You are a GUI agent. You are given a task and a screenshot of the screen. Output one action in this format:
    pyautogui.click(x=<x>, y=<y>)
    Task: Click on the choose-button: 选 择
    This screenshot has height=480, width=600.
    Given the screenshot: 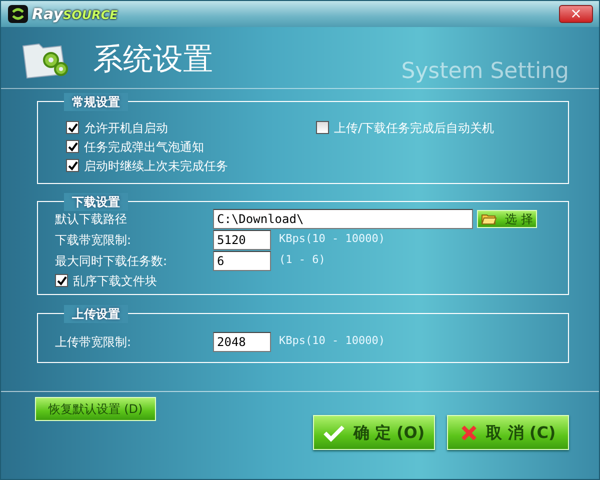 What is the action you would take?
    pyautogui.click(x=507, y=219)
    